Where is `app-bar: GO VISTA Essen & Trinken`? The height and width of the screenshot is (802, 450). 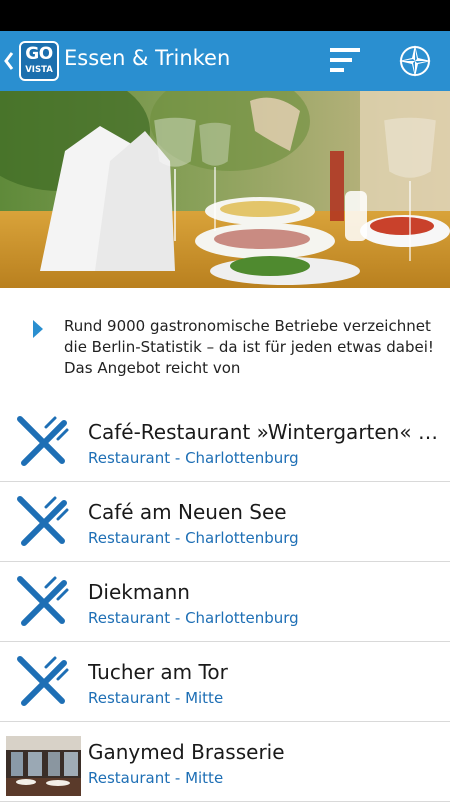
app-bar: GO VISTA Essen & Trinken is located at coordinates (225, 61).